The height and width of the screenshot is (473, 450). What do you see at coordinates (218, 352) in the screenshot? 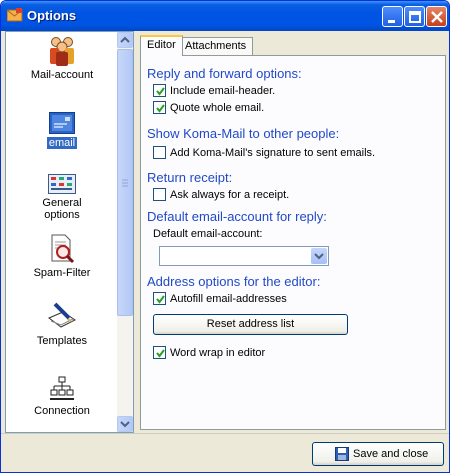
I see `word-wrap-label: Word wrap in editor` at bounding box center [218, 352].